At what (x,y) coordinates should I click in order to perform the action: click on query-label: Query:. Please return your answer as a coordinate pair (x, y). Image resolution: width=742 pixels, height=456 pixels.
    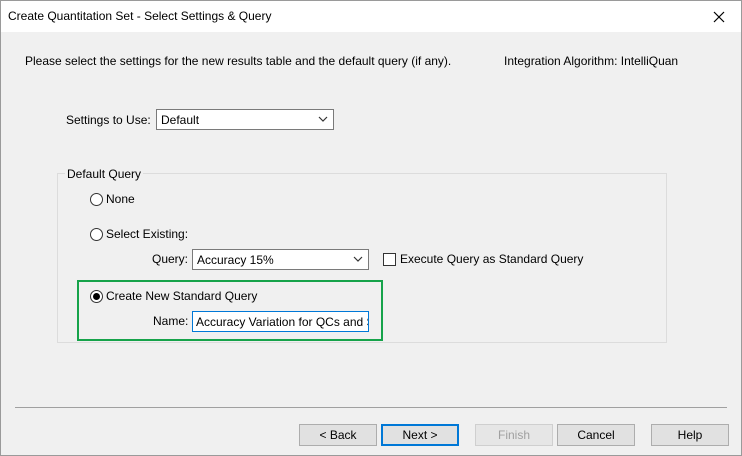
    Looking at the image, I should click on (170, 259).